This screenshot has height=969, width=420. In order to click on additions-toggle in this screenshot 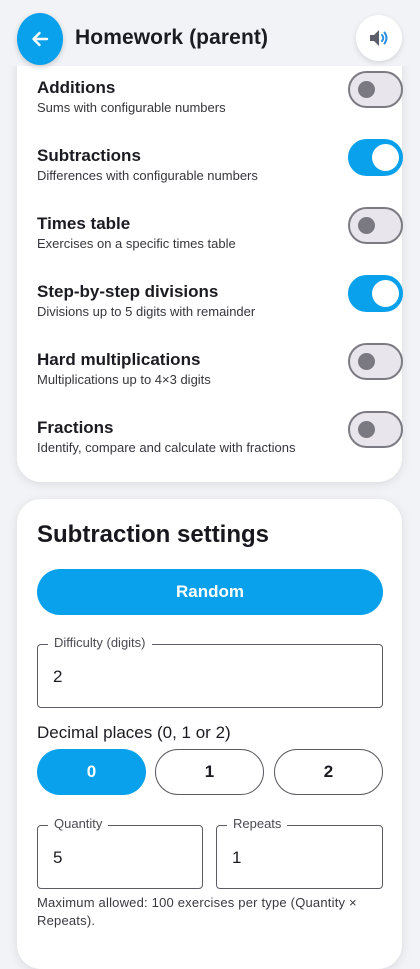, I will do `click(375, 89)`.